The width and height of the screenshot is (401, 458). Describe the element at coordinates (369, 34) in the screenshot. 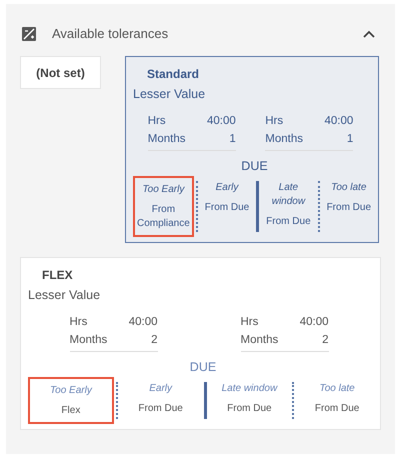

I see `collapse-chevron-icon` at that location.